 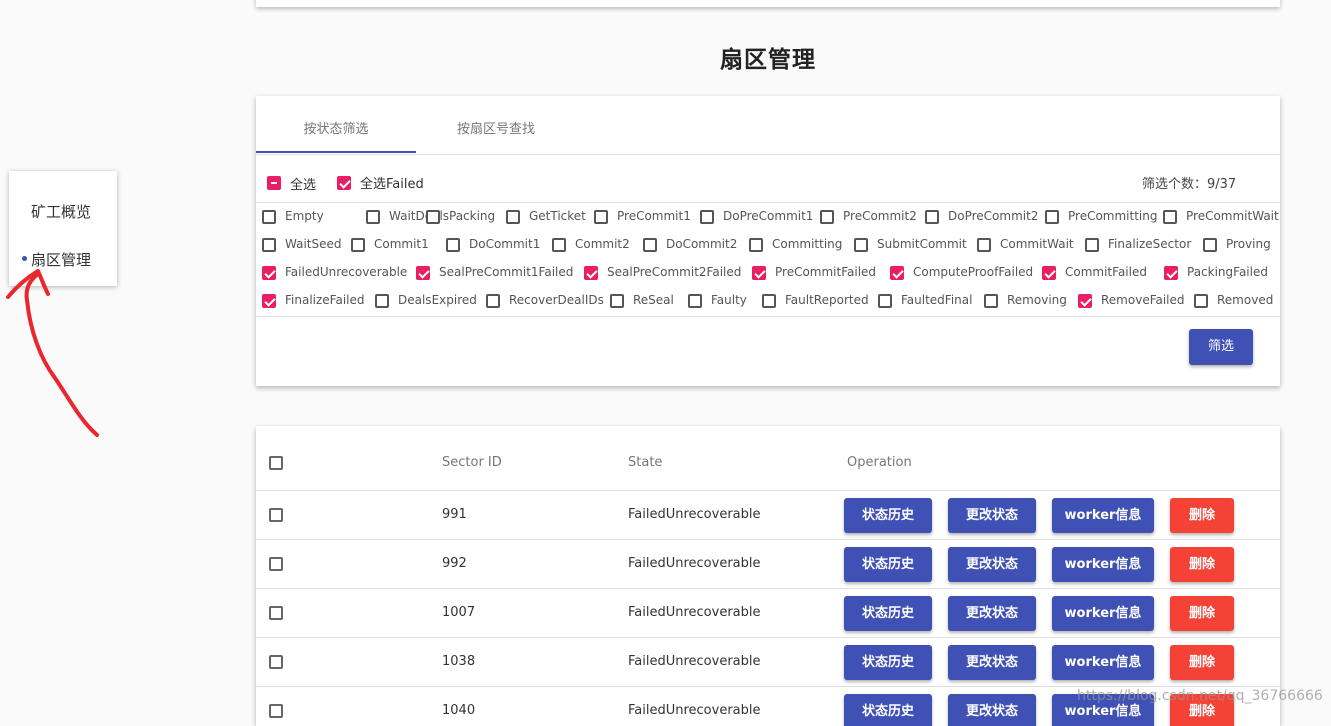 What do you see at coordinates (654, 216) in the screenshot?
I see `state-checkbox-label: PreCommit1` at bounding box center [654, 216].